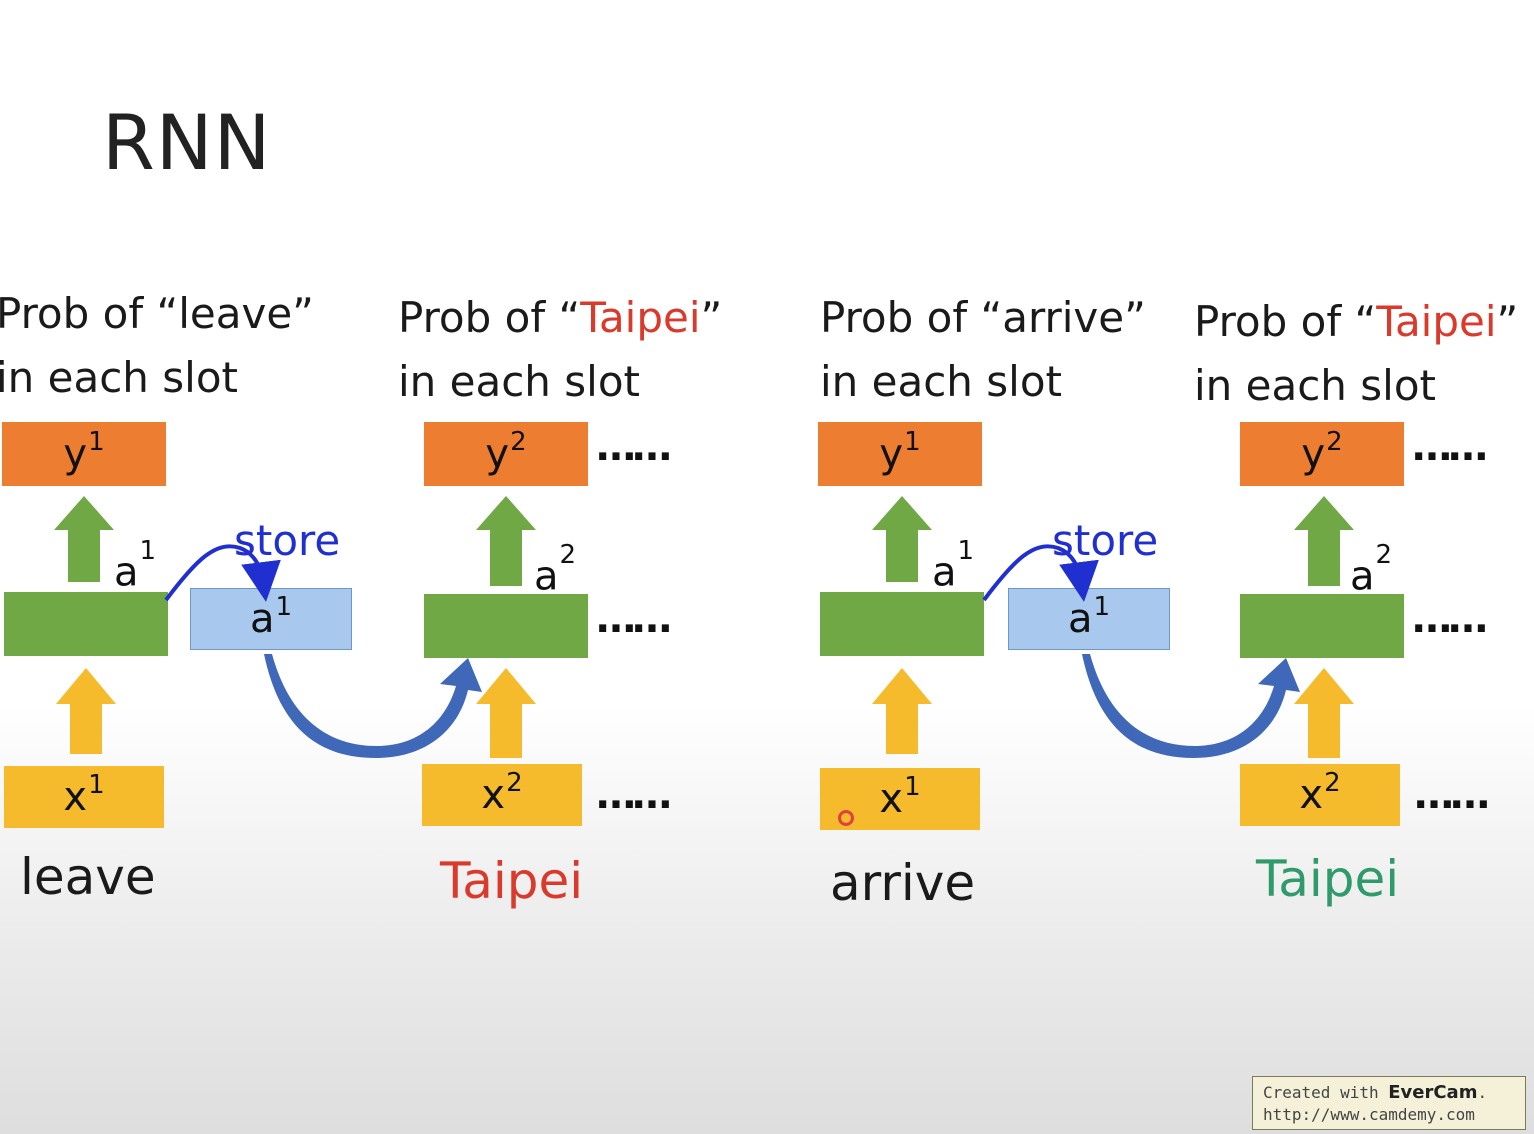 This screenshot has width=1534, height=1134. What do you see at coordinates (1191, 706) in the screenshot?
I see `right-recurrent-arrow` at bounding box center [1191, 706].